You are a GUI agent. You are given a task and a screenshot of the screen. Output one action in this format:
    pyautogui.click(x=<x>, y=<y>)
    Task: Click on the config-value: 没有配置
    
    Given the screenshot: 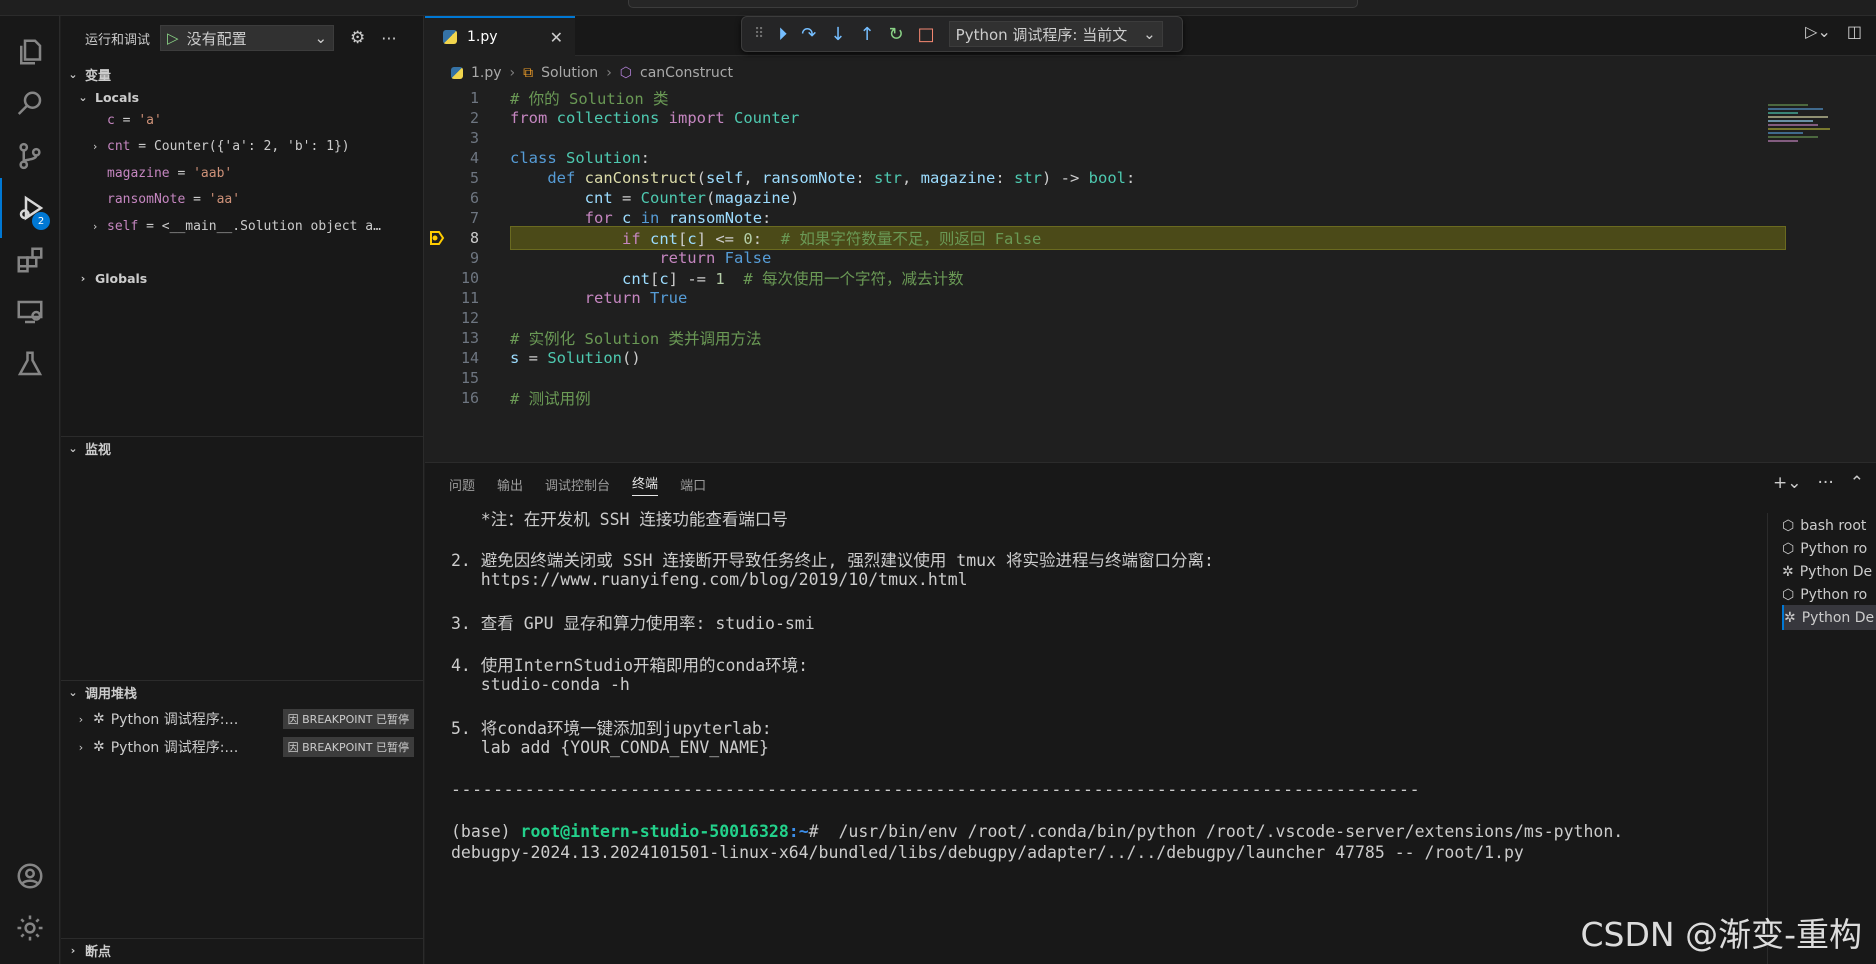 What is the action you would take?
    pyautogui.click(x=216, y=38)
    